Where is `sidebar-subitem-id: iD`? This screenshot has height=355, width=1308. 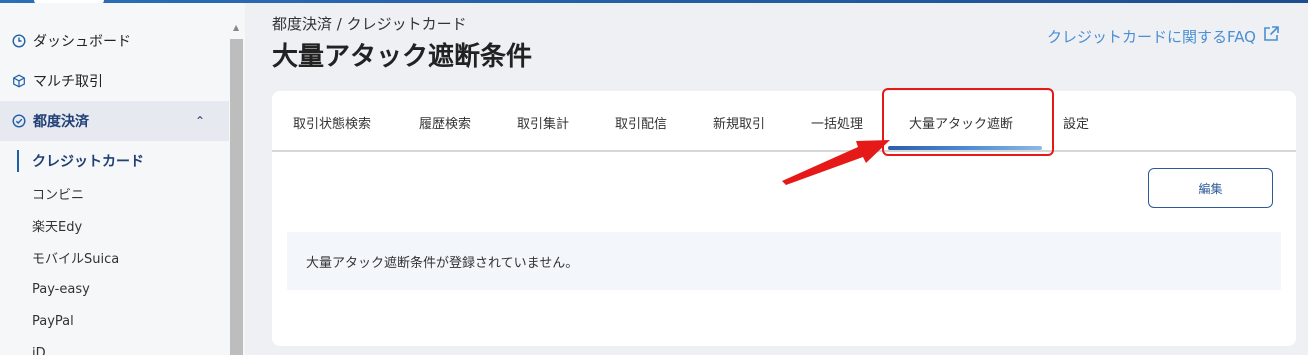 sidebar-subitem-id: iD is located at coordinates (114, 346).